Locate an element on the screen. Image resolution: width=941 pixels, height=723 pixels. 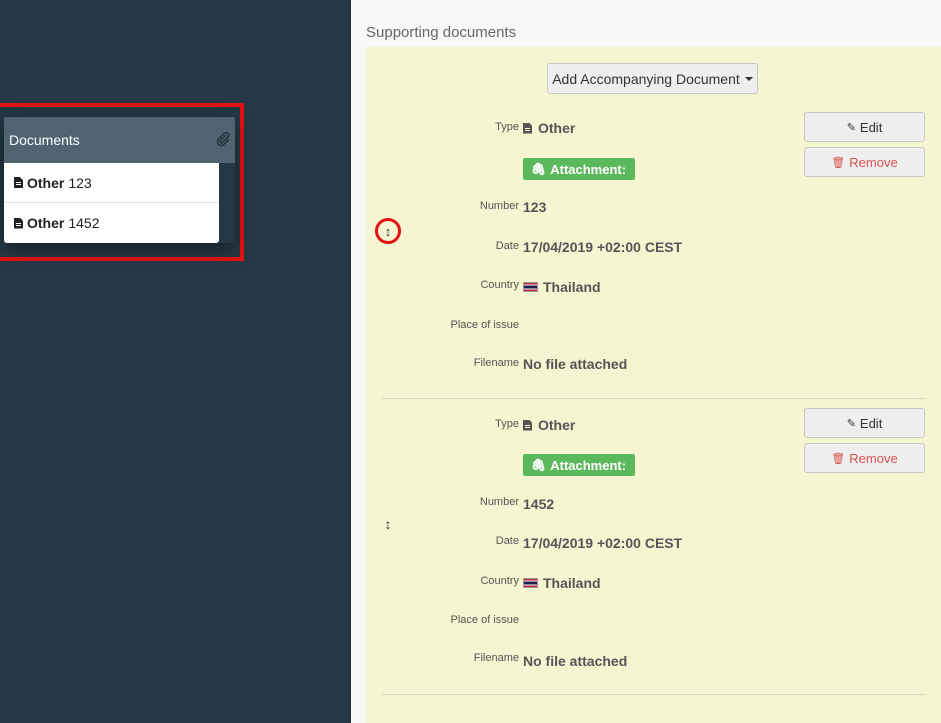
paperclip-icon is located at coordinates (223, 140).